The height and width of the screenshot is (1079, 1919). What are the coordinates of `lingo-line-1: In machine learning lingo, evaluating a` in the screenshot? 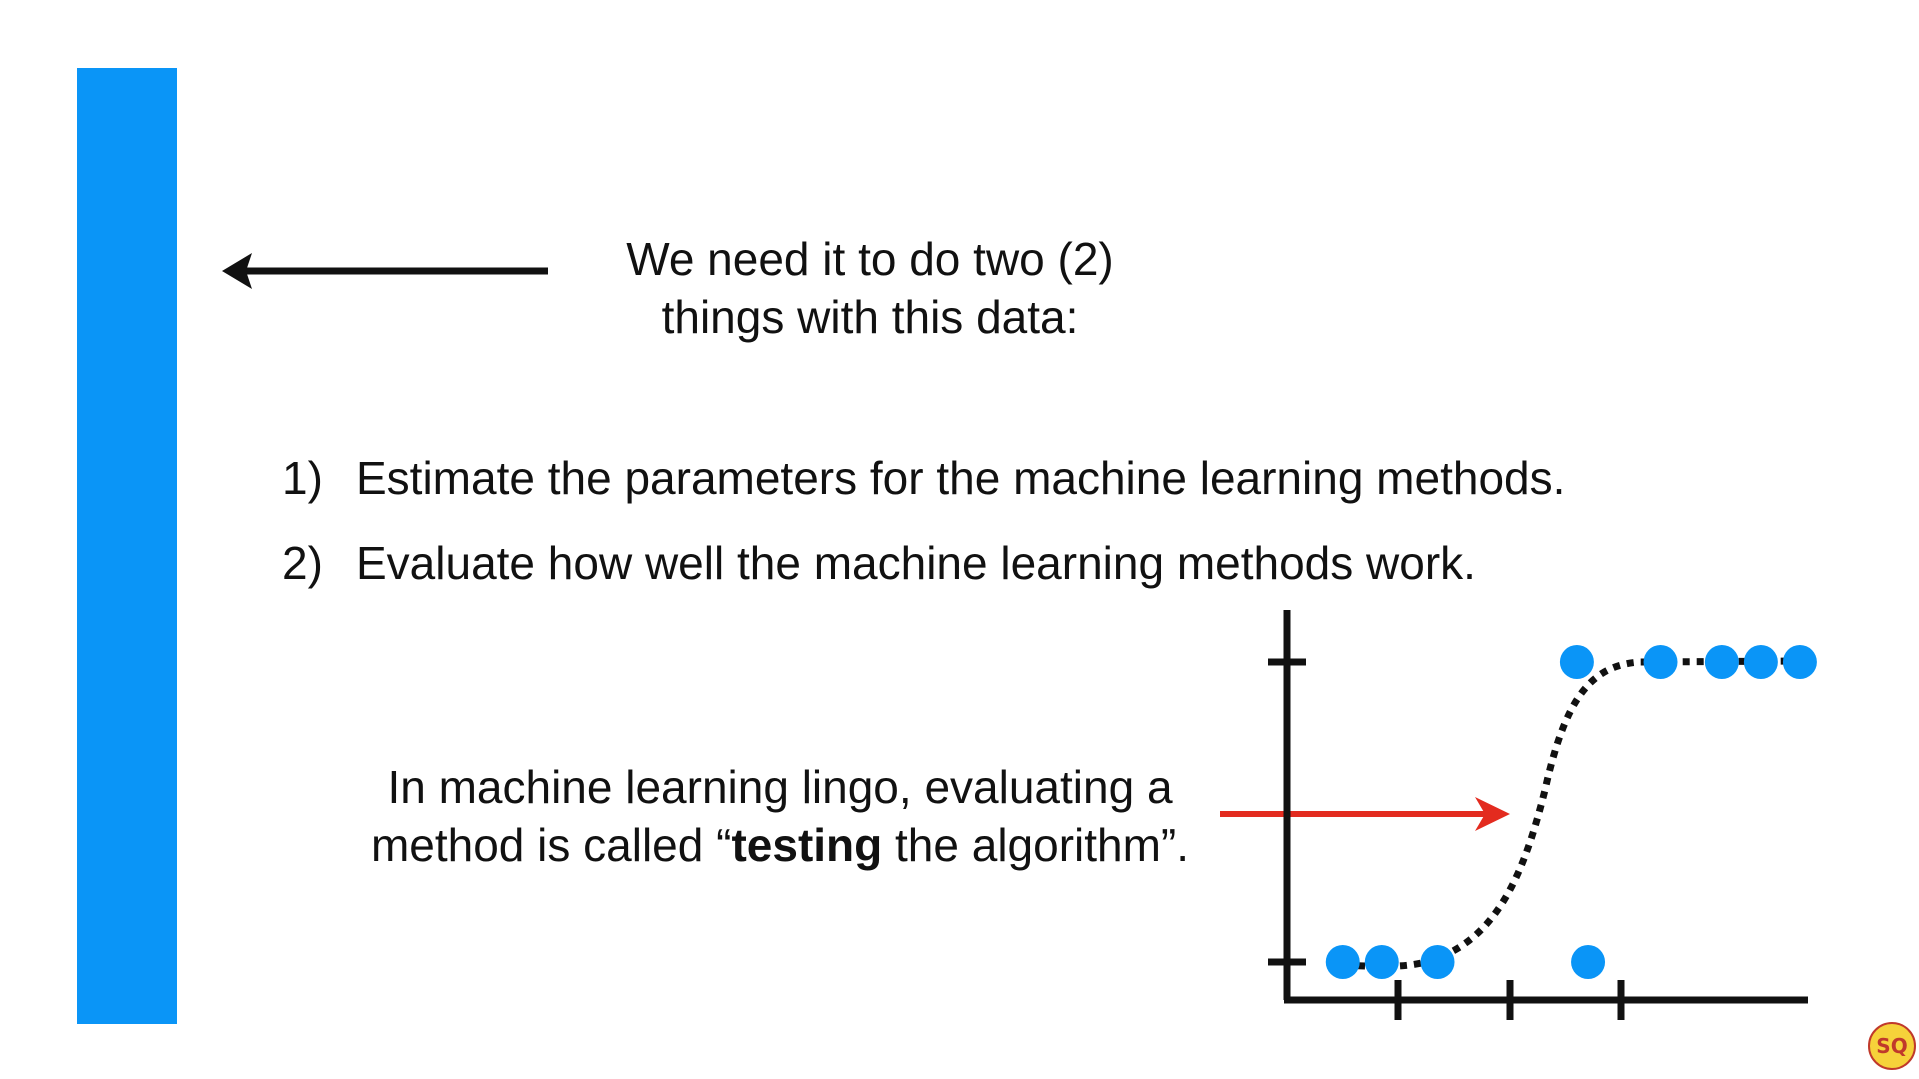 It's located at (780, 787).